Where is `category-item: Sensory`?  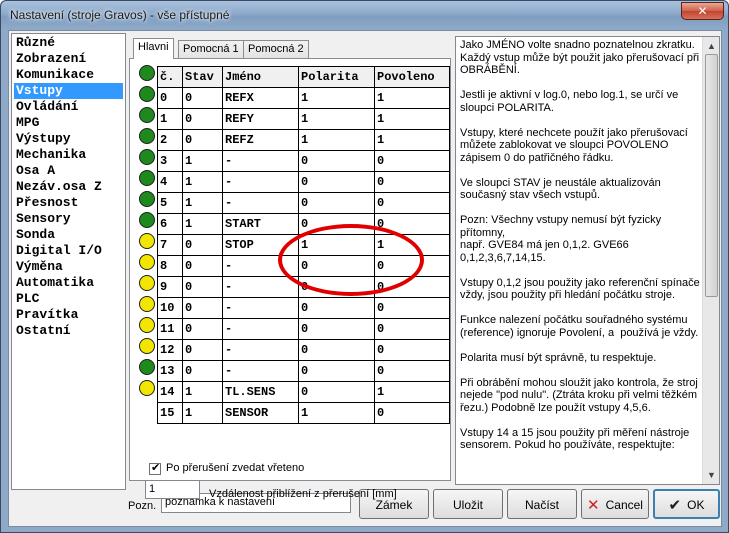 category-item: Sensory is located at coordinates (68, 219).